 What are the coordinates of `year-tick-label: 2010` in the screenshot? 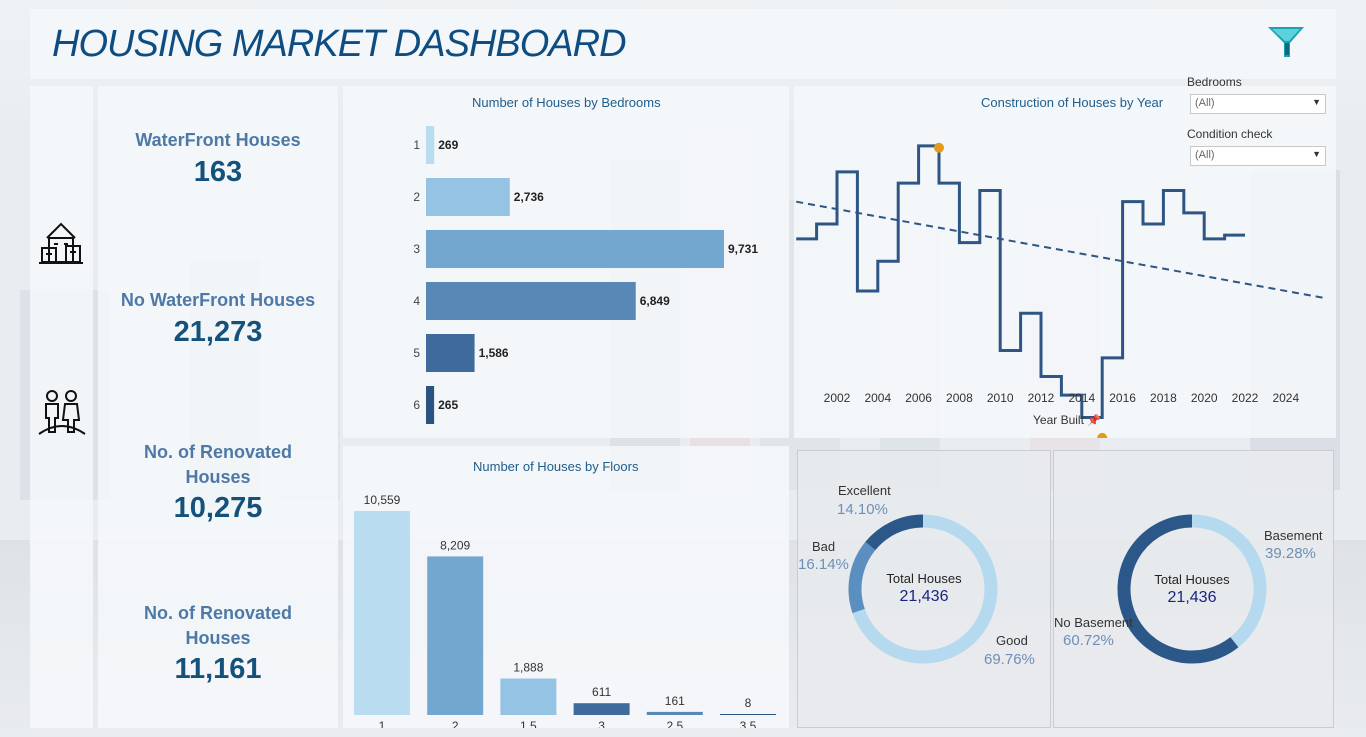 It's located at (1000, 398).